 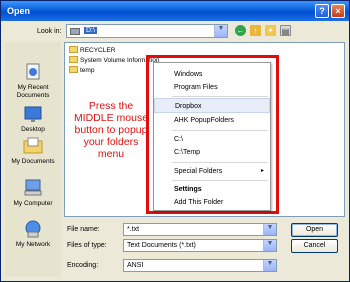 What do you see at coordinates (212, 87) in the screenshot?
I see `menu-item-program-files: Program Files` at bounding box center [212, 87].